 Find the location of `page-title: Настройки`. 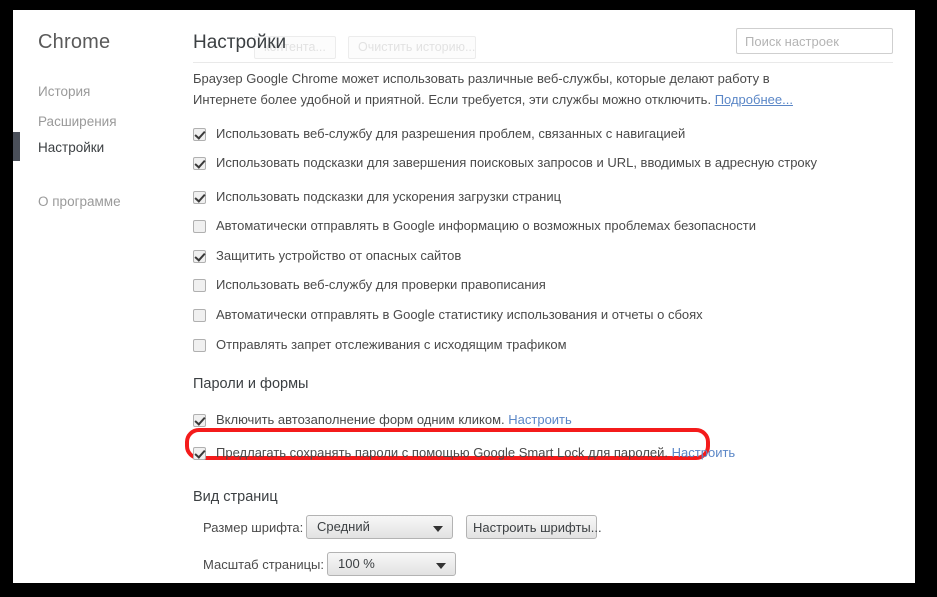

page-title: Настройки is located at coordinates (240, 42).